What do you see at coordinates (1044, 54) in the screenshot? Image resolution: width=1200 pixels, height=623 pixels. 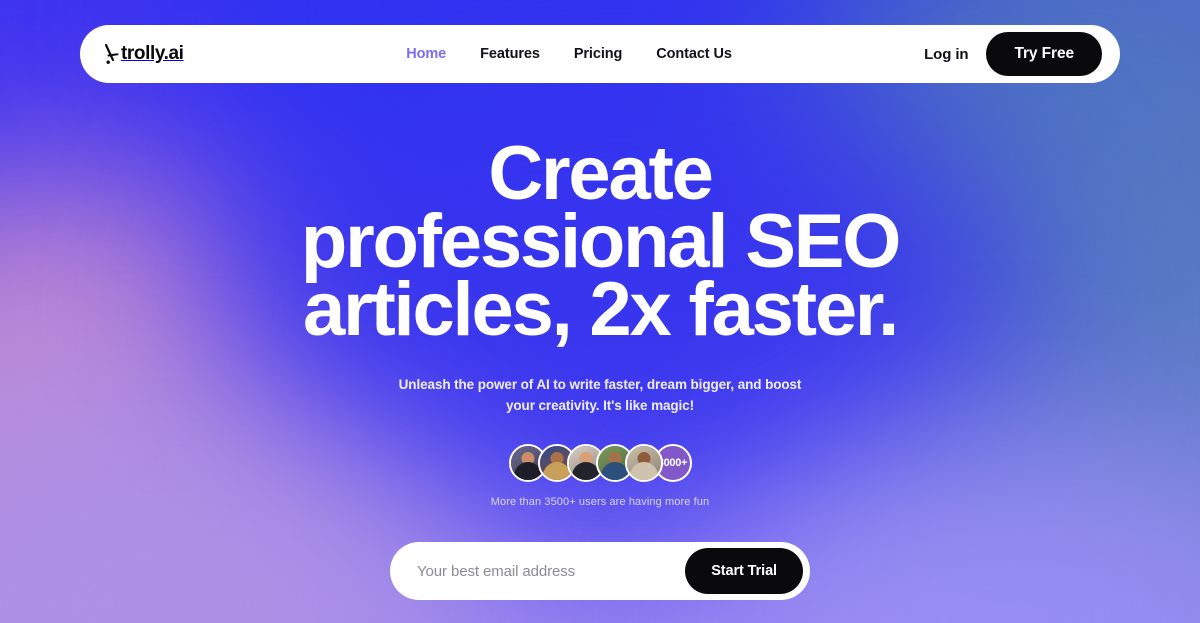 I see `try-free-button: Try Free` at bounding box center [1044, 54].